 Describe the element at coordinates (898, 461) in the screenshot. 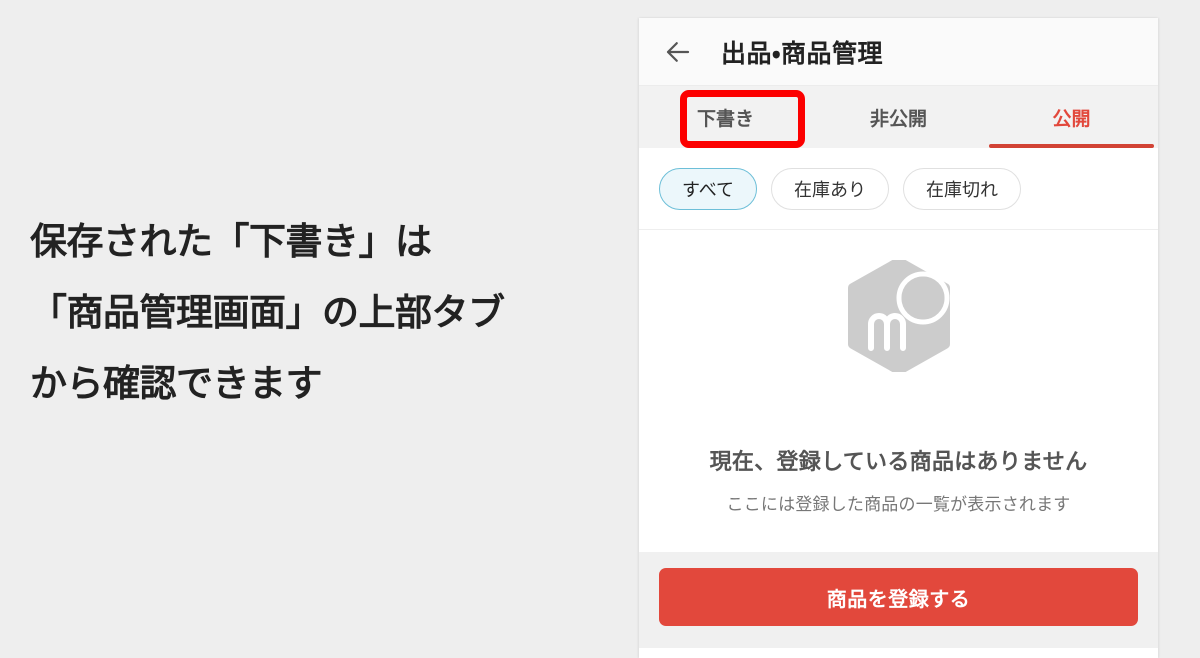

I see `empty-state-title: 現在、登録している商品はありません` at that location.